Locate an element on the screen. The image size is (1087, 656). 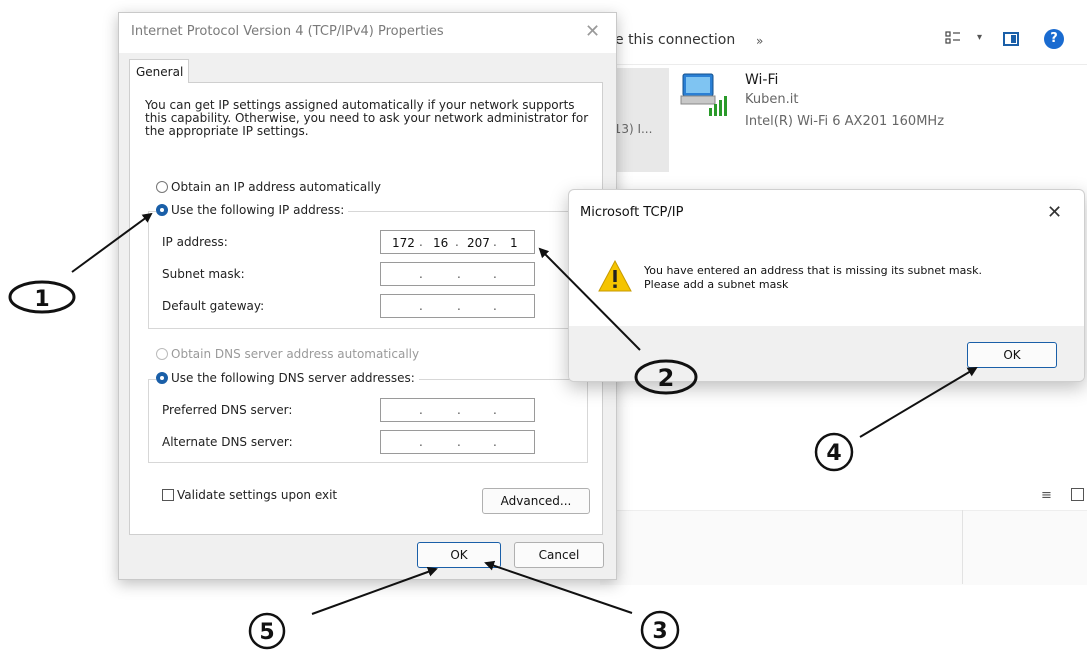
default-gateway-label: Default gateway: is located at coordinates (213, 306).